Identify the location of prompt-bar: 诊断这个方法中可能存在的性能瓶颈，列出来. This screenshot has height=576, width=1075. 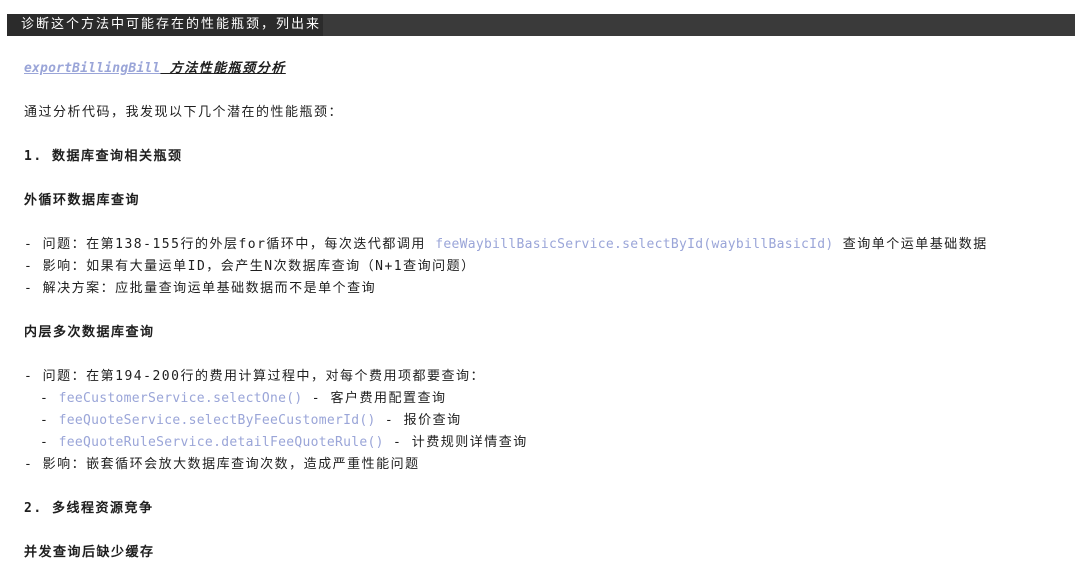
(541, 25).